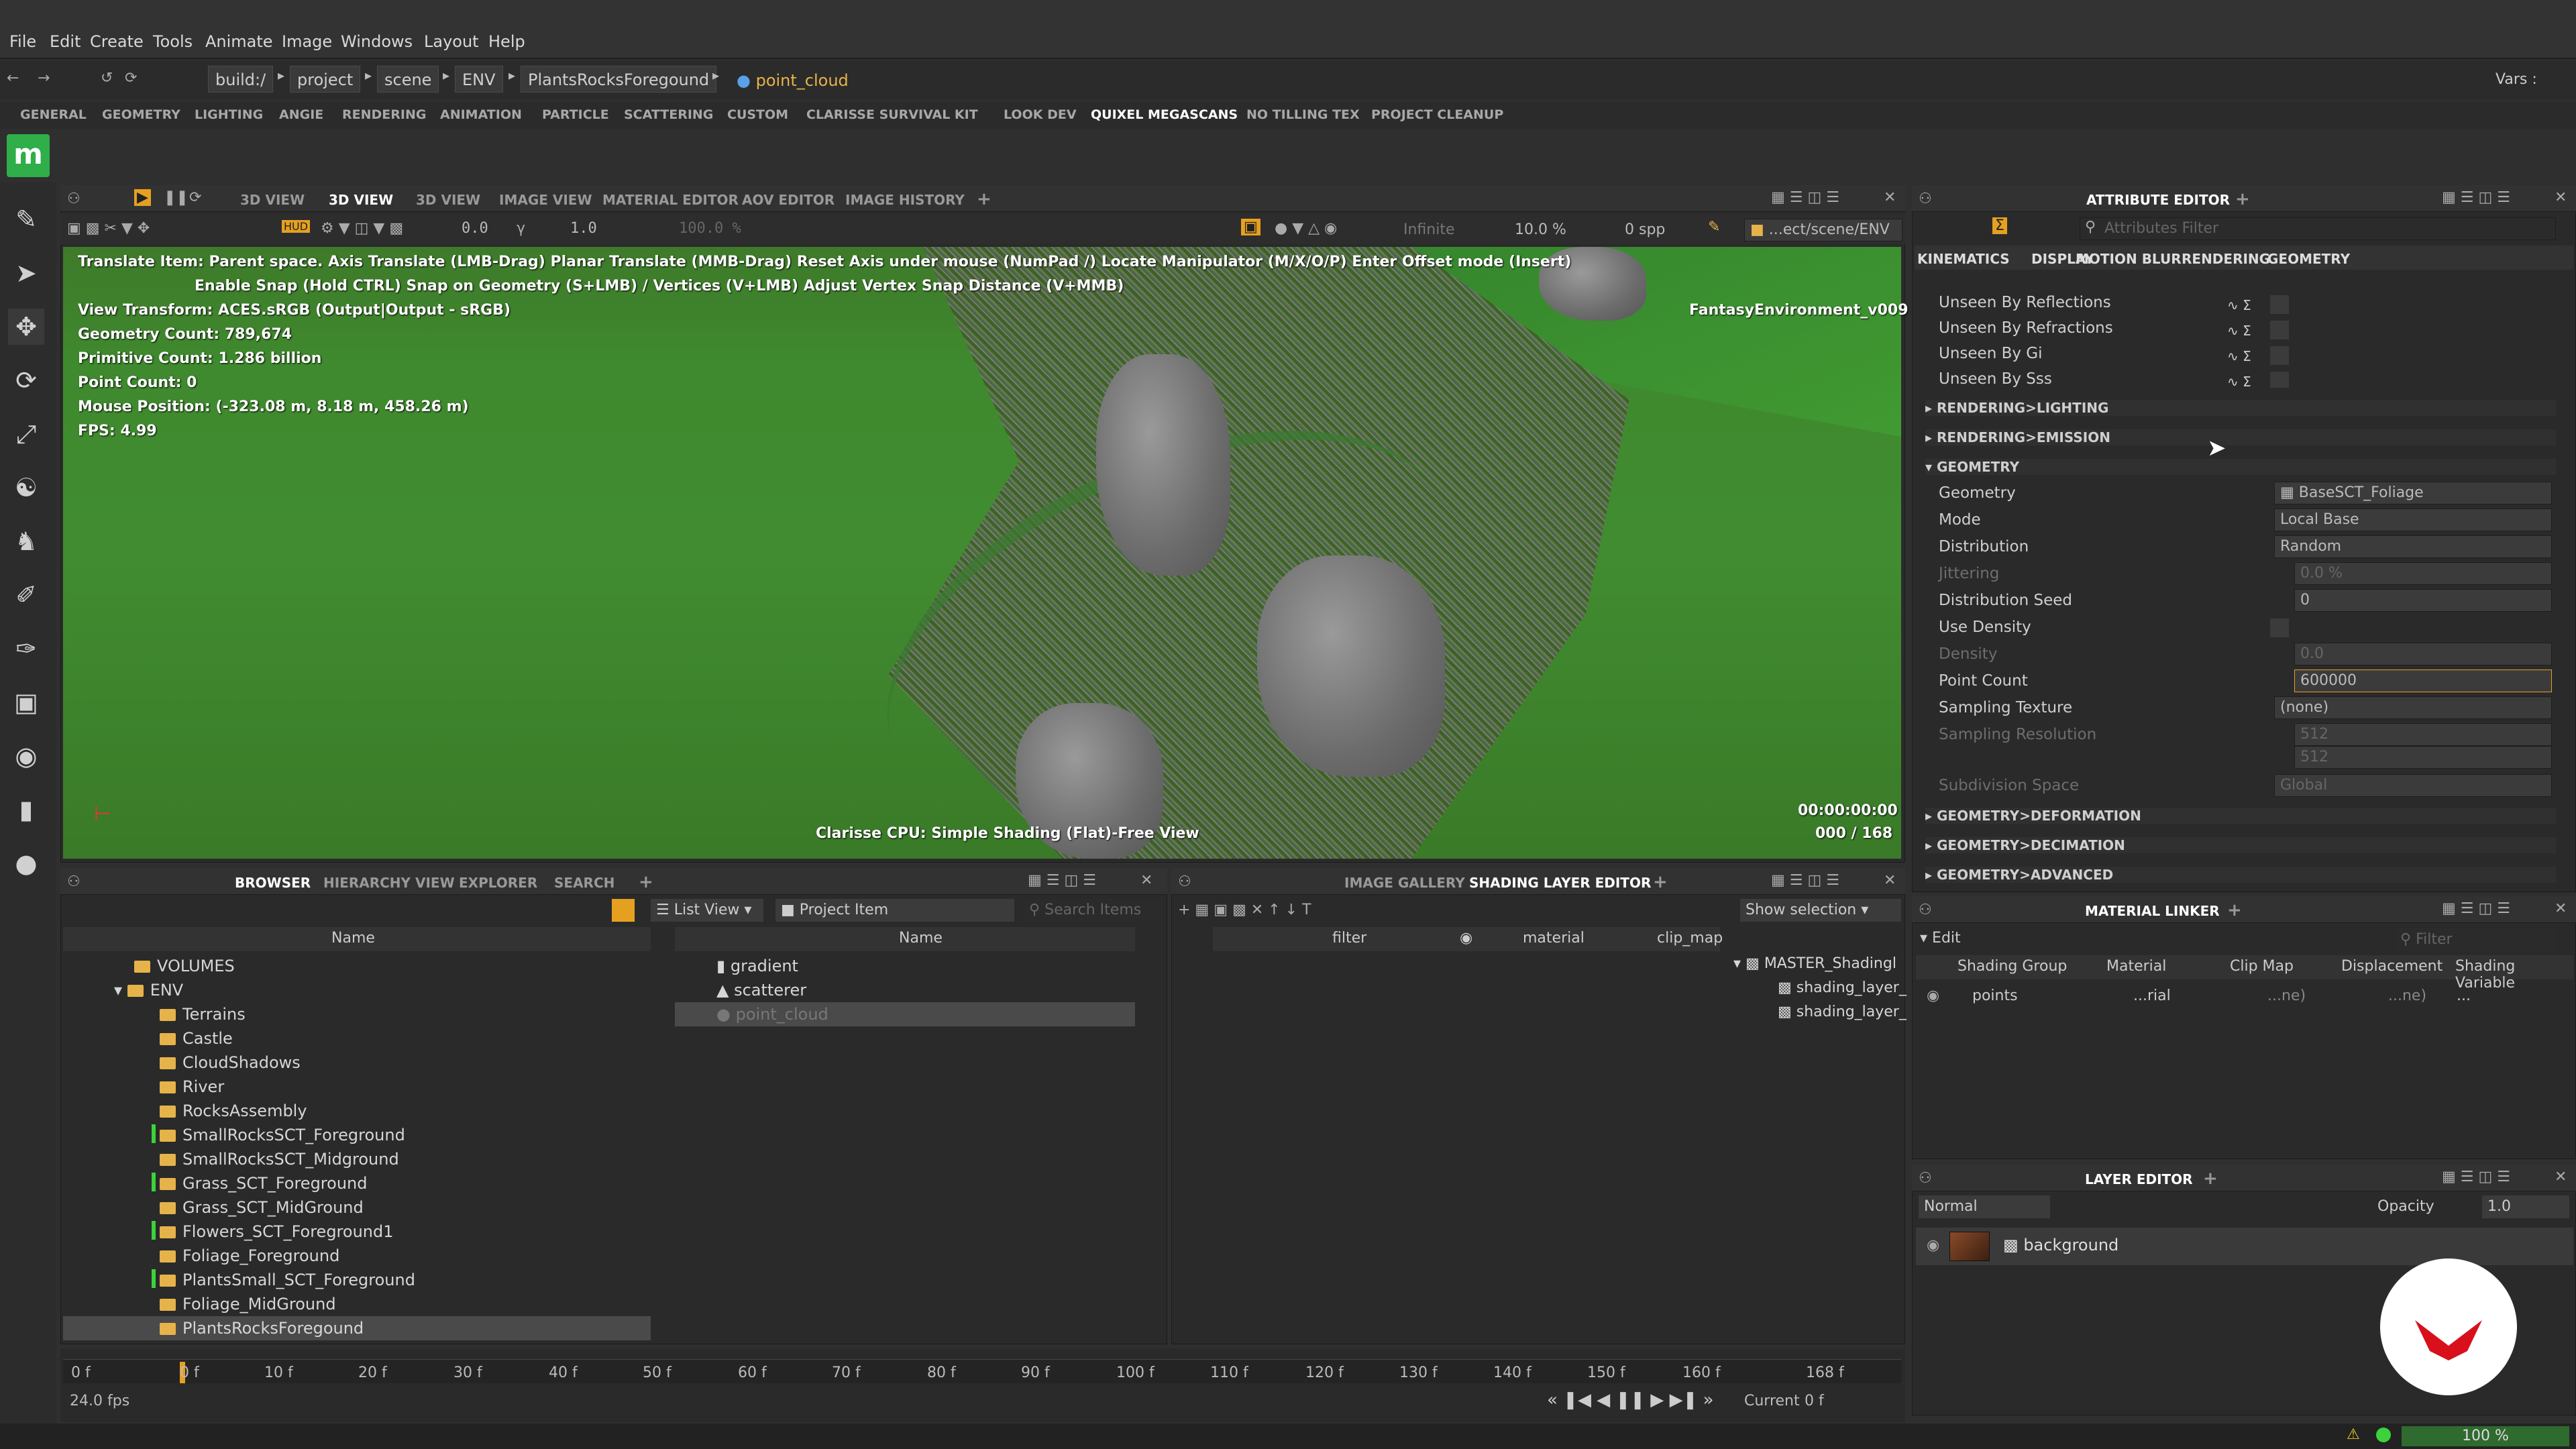 The width and height of the screenshot is (2576, 1449). What do you see at coordinates (2240, 845) in the screenshot?
I see `section-geometry-decimation: ▸ GEOMETRY>DECIMATION` at bounding box center [2240, 845].